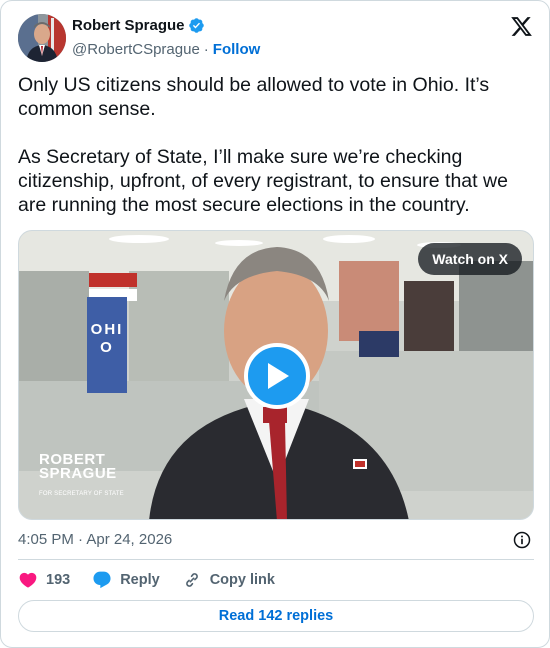 The image size is (550, 648). Describe the element at coordinates (470, 259) in the screenshot. I see `watch-on-x-button: Watch on X` at that location.